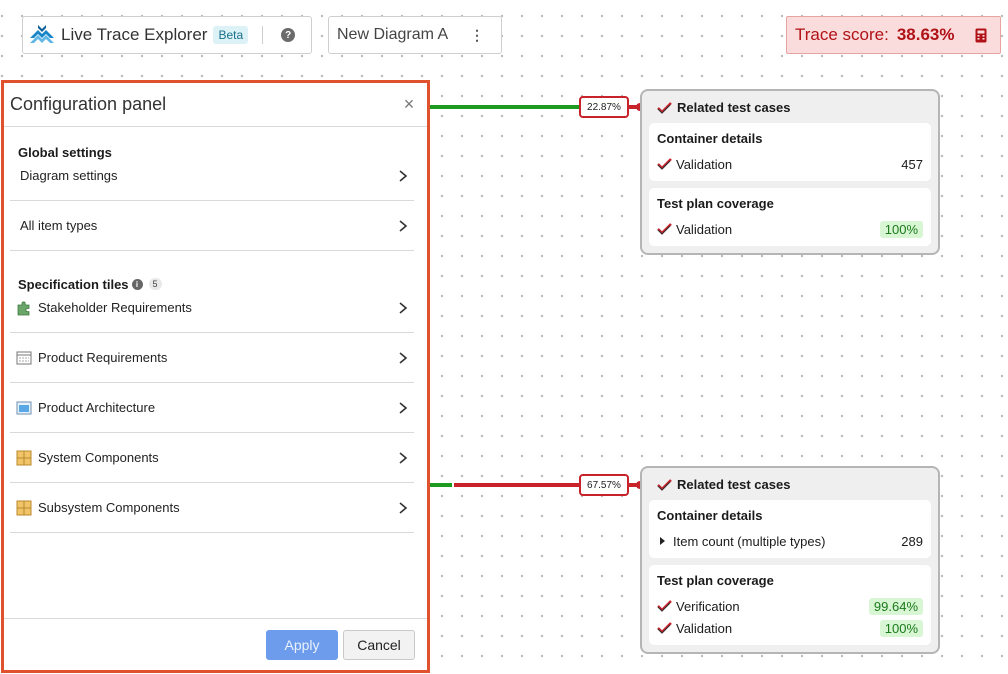  What do you see at coordinates (97, 407) in the screenshot?
I see `item-label: Product Architecture` at bounding box center [97, 407].